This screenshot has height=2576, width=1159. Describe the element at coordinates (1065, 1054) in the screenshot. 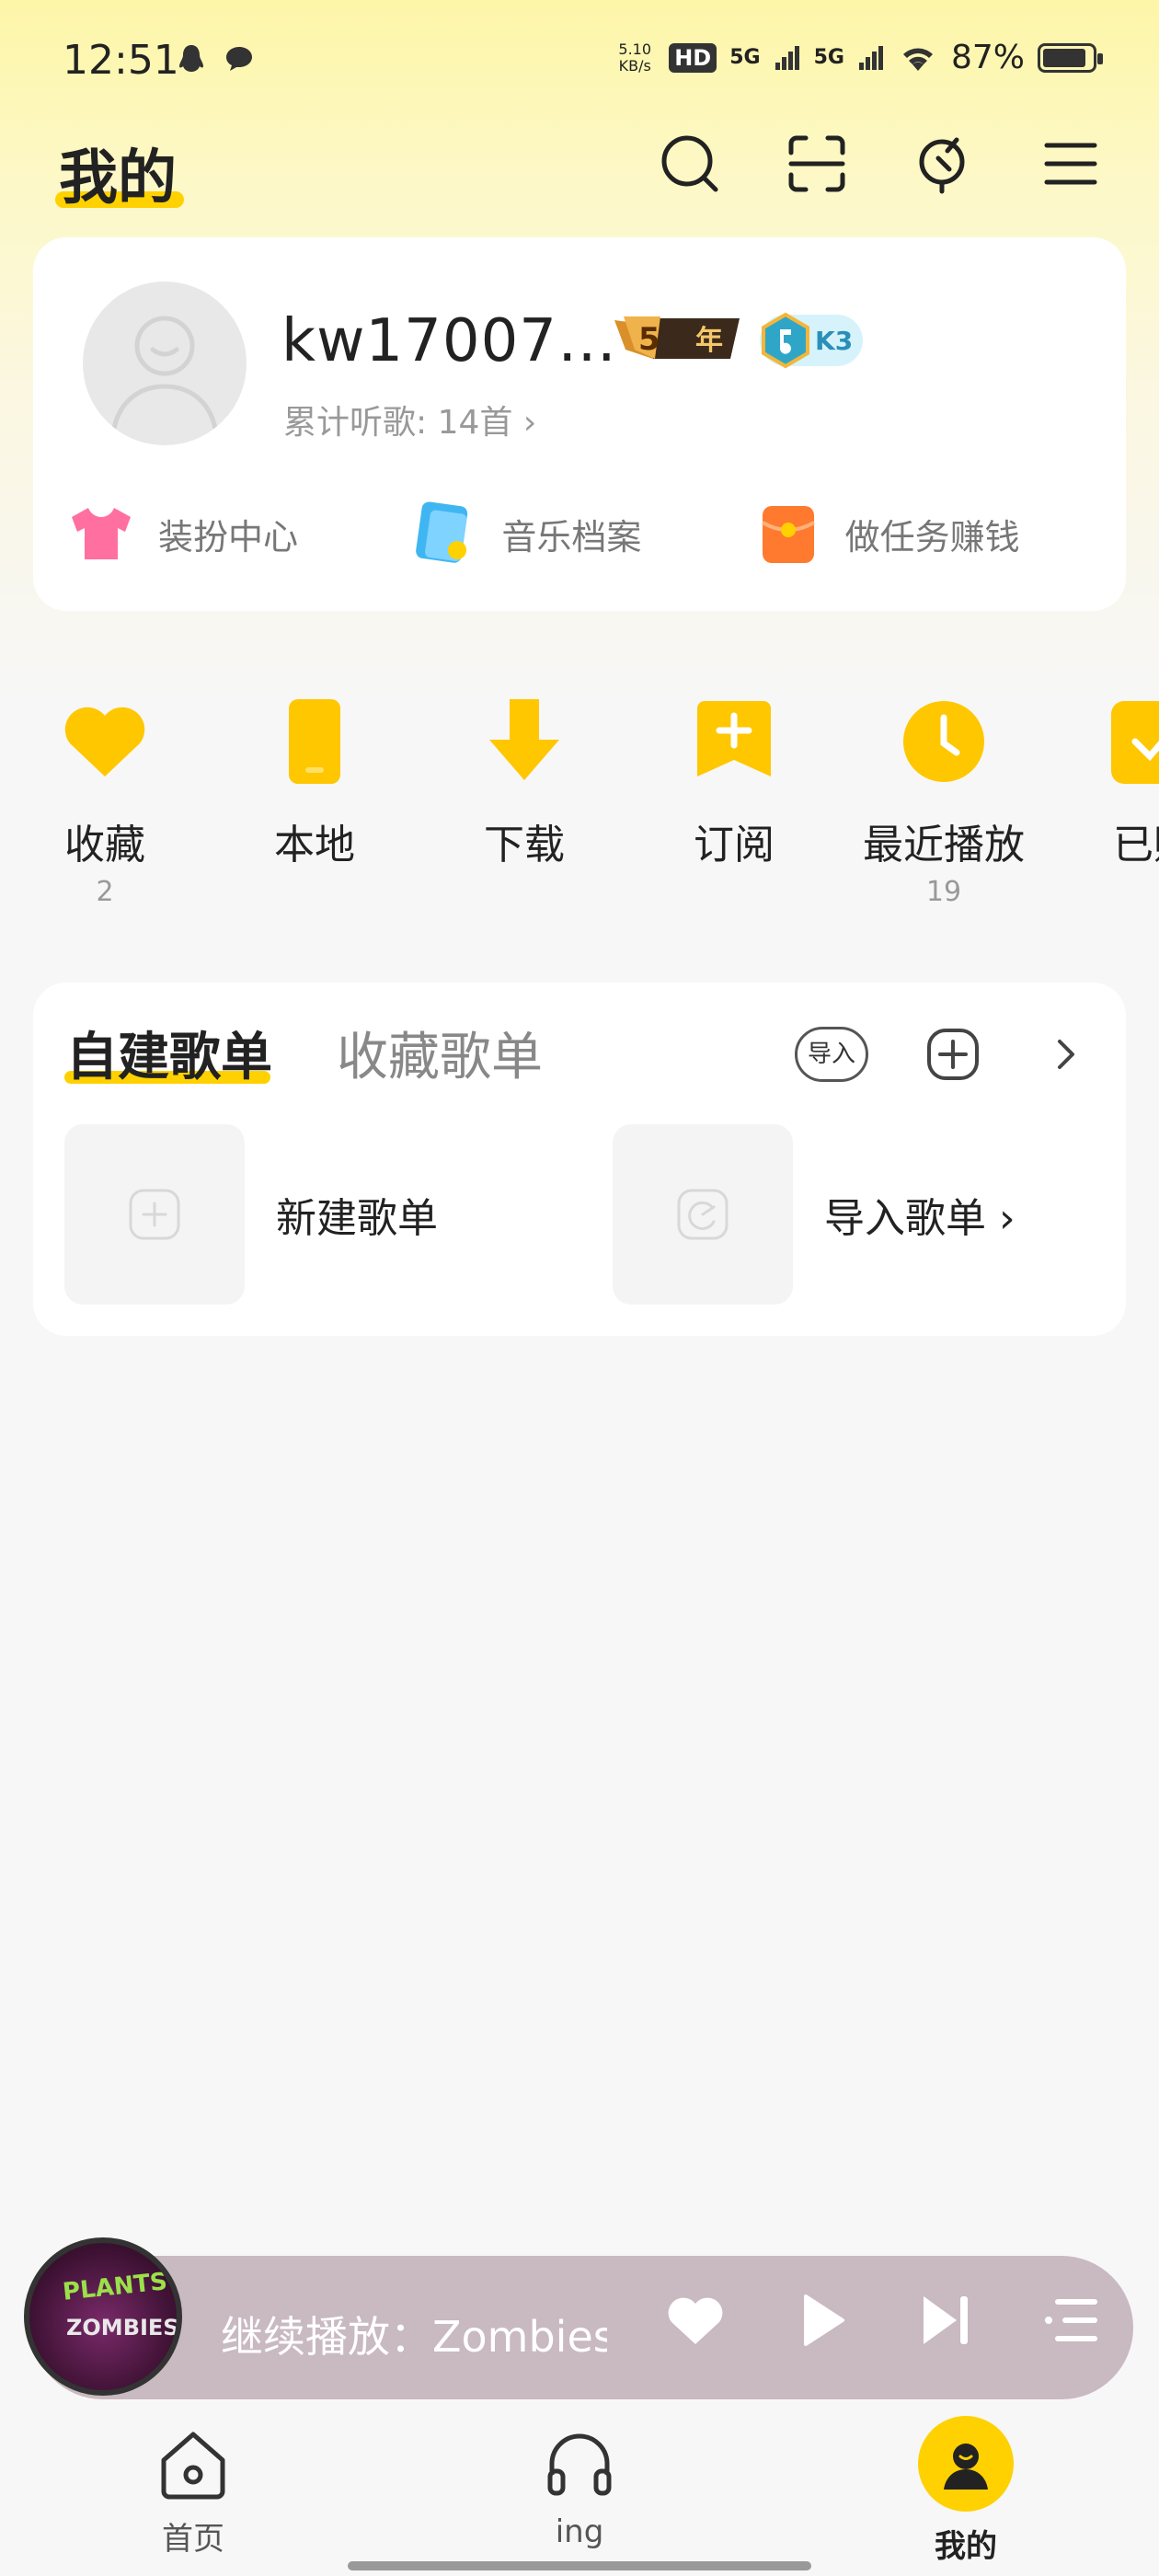

I see `chevron-right-icon` at that location.